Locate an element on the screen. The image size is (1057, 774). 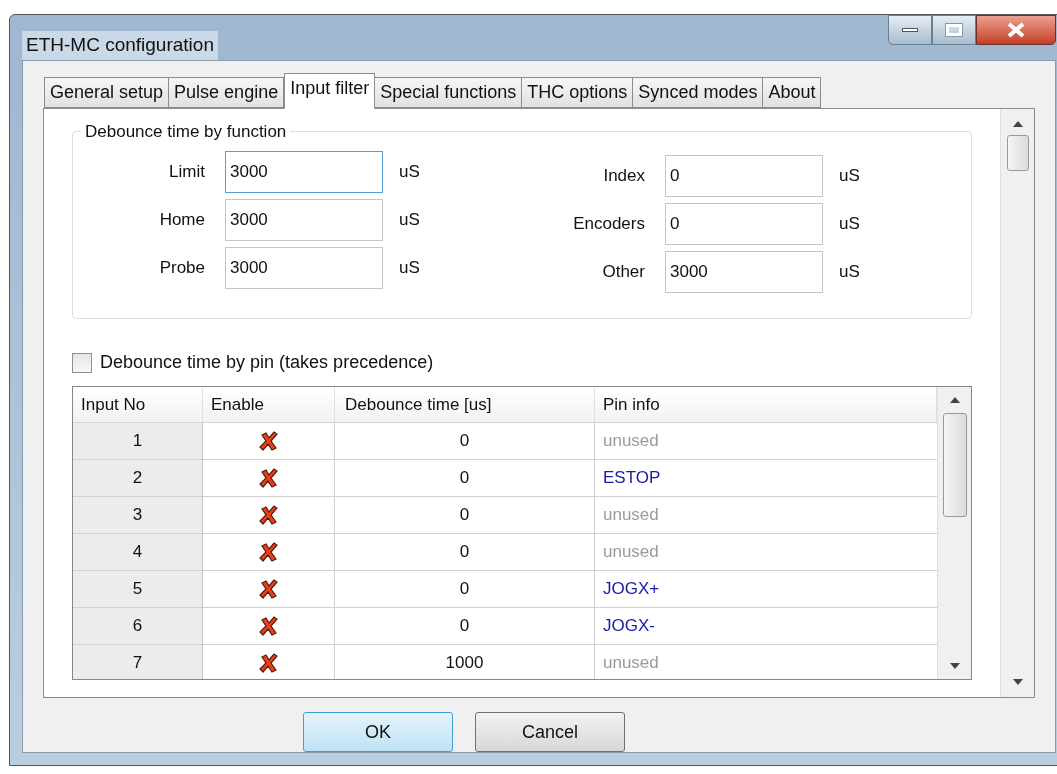
row-number-cell: 6 is located at coordinates (138, 626).